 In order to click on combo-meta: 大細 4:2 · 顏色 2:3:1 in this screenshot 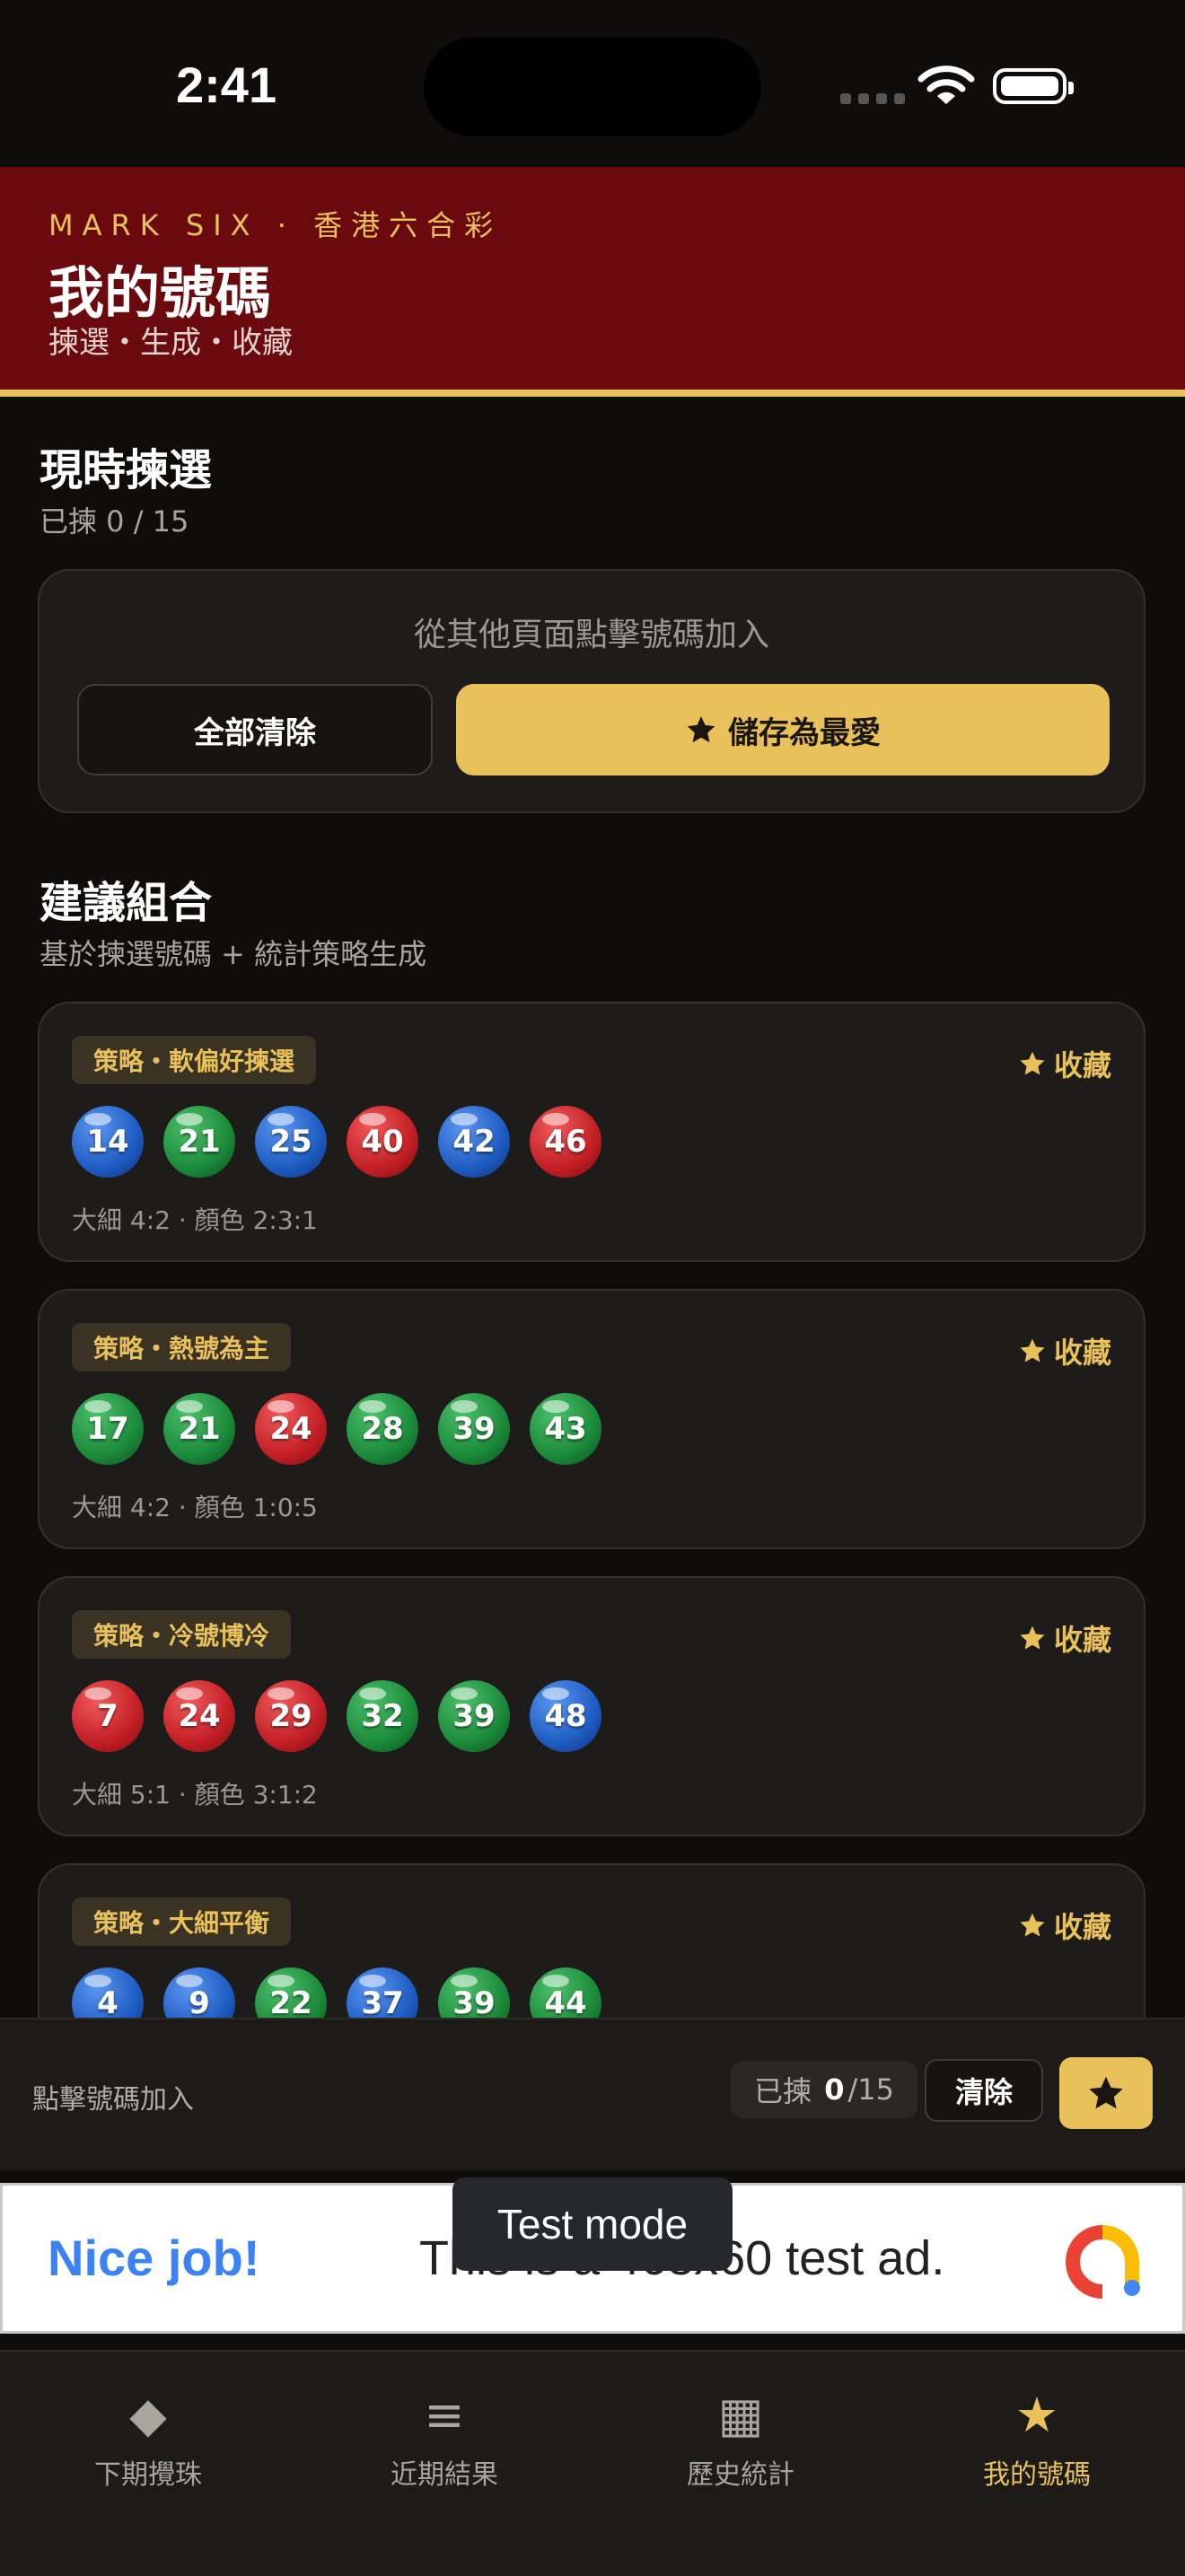, I will do `click(195, 1220)`.